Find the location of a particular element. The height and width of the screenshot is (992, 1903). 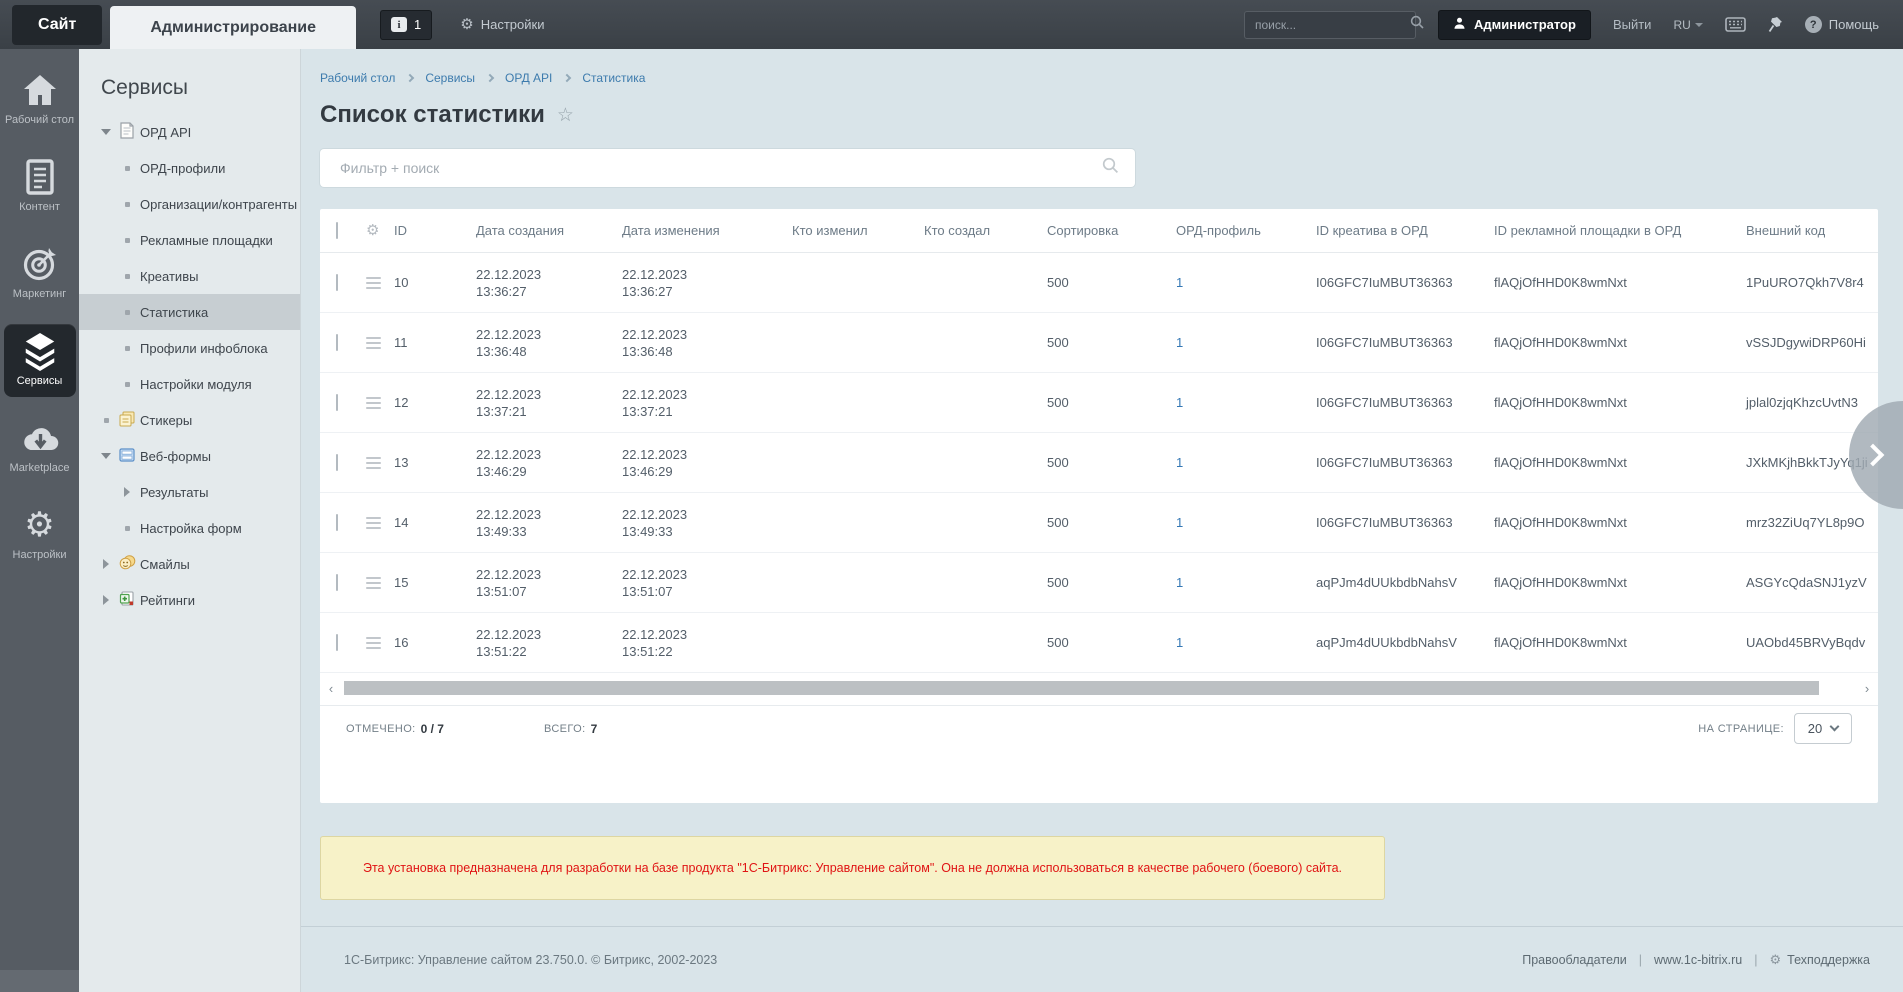

breadcrumb-link: Рабочий стол is located at coordinates (357, 78).